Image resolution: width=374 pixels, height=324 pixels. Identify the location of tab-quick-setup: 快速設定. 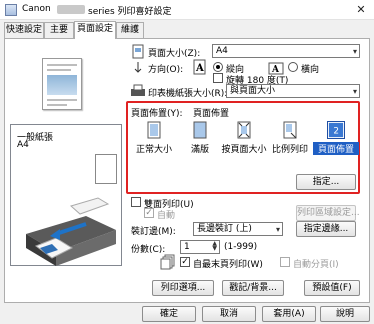
(24, 30).